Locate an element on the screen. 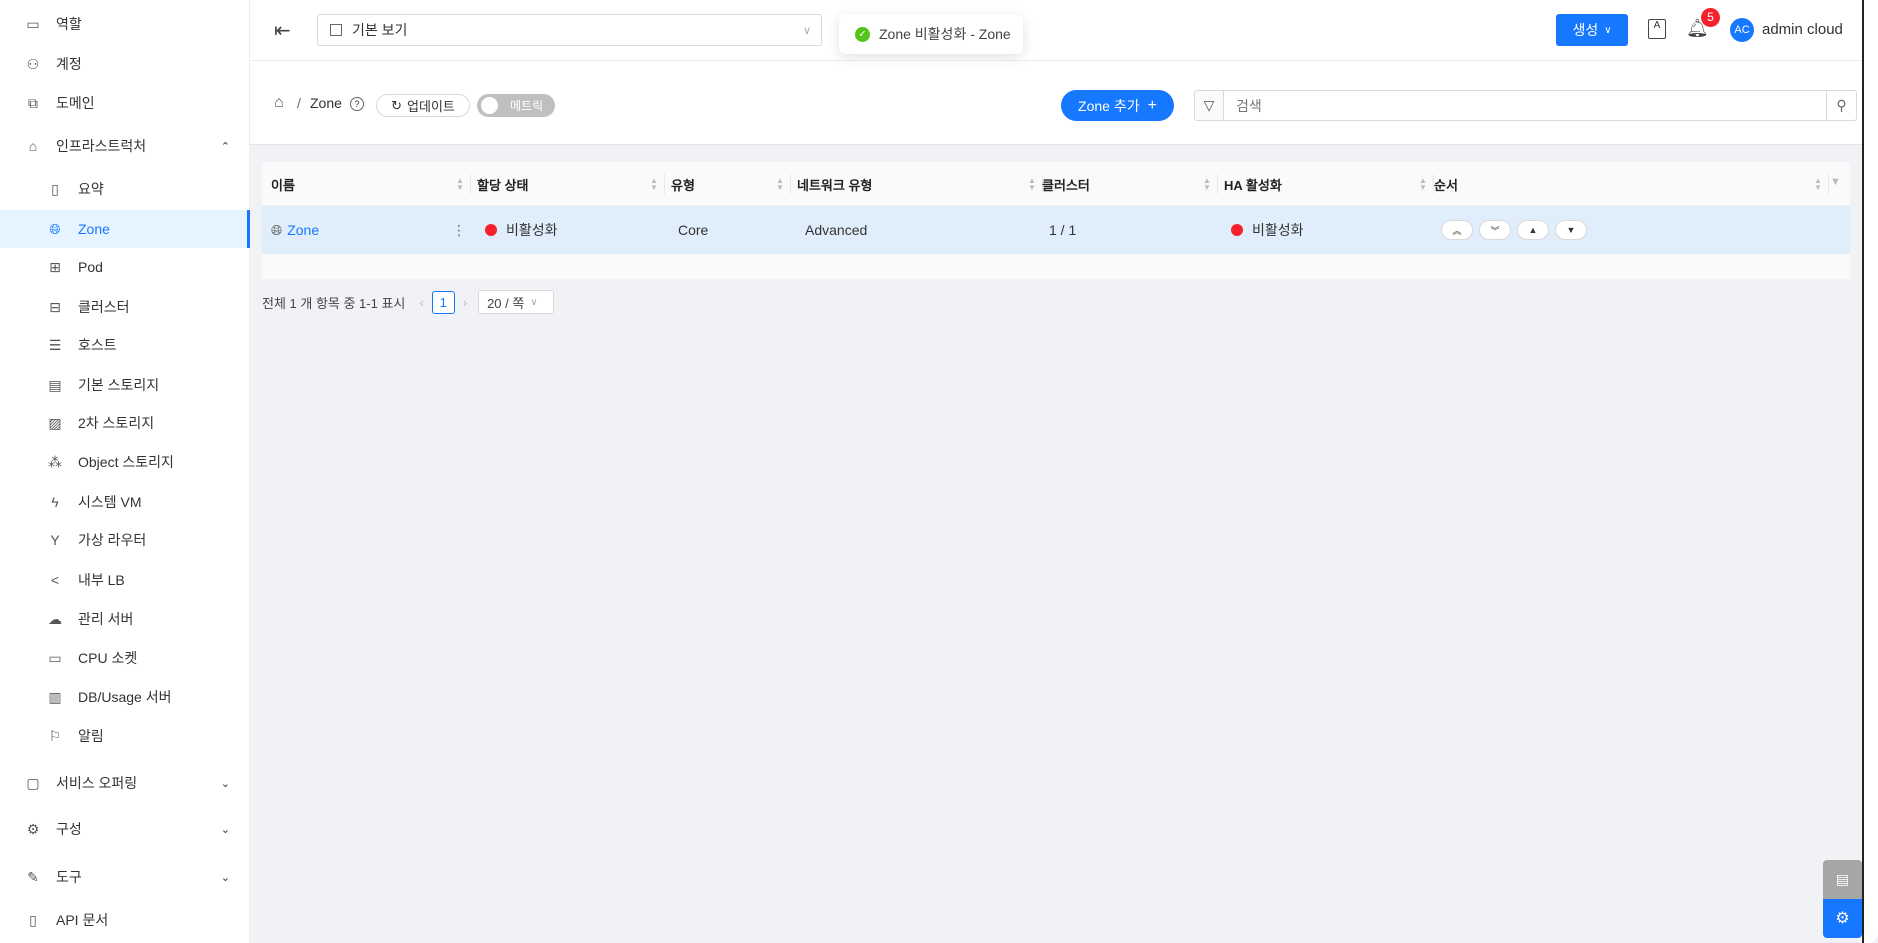  home-icon: ⌂ is located at coordinates (279, 103).